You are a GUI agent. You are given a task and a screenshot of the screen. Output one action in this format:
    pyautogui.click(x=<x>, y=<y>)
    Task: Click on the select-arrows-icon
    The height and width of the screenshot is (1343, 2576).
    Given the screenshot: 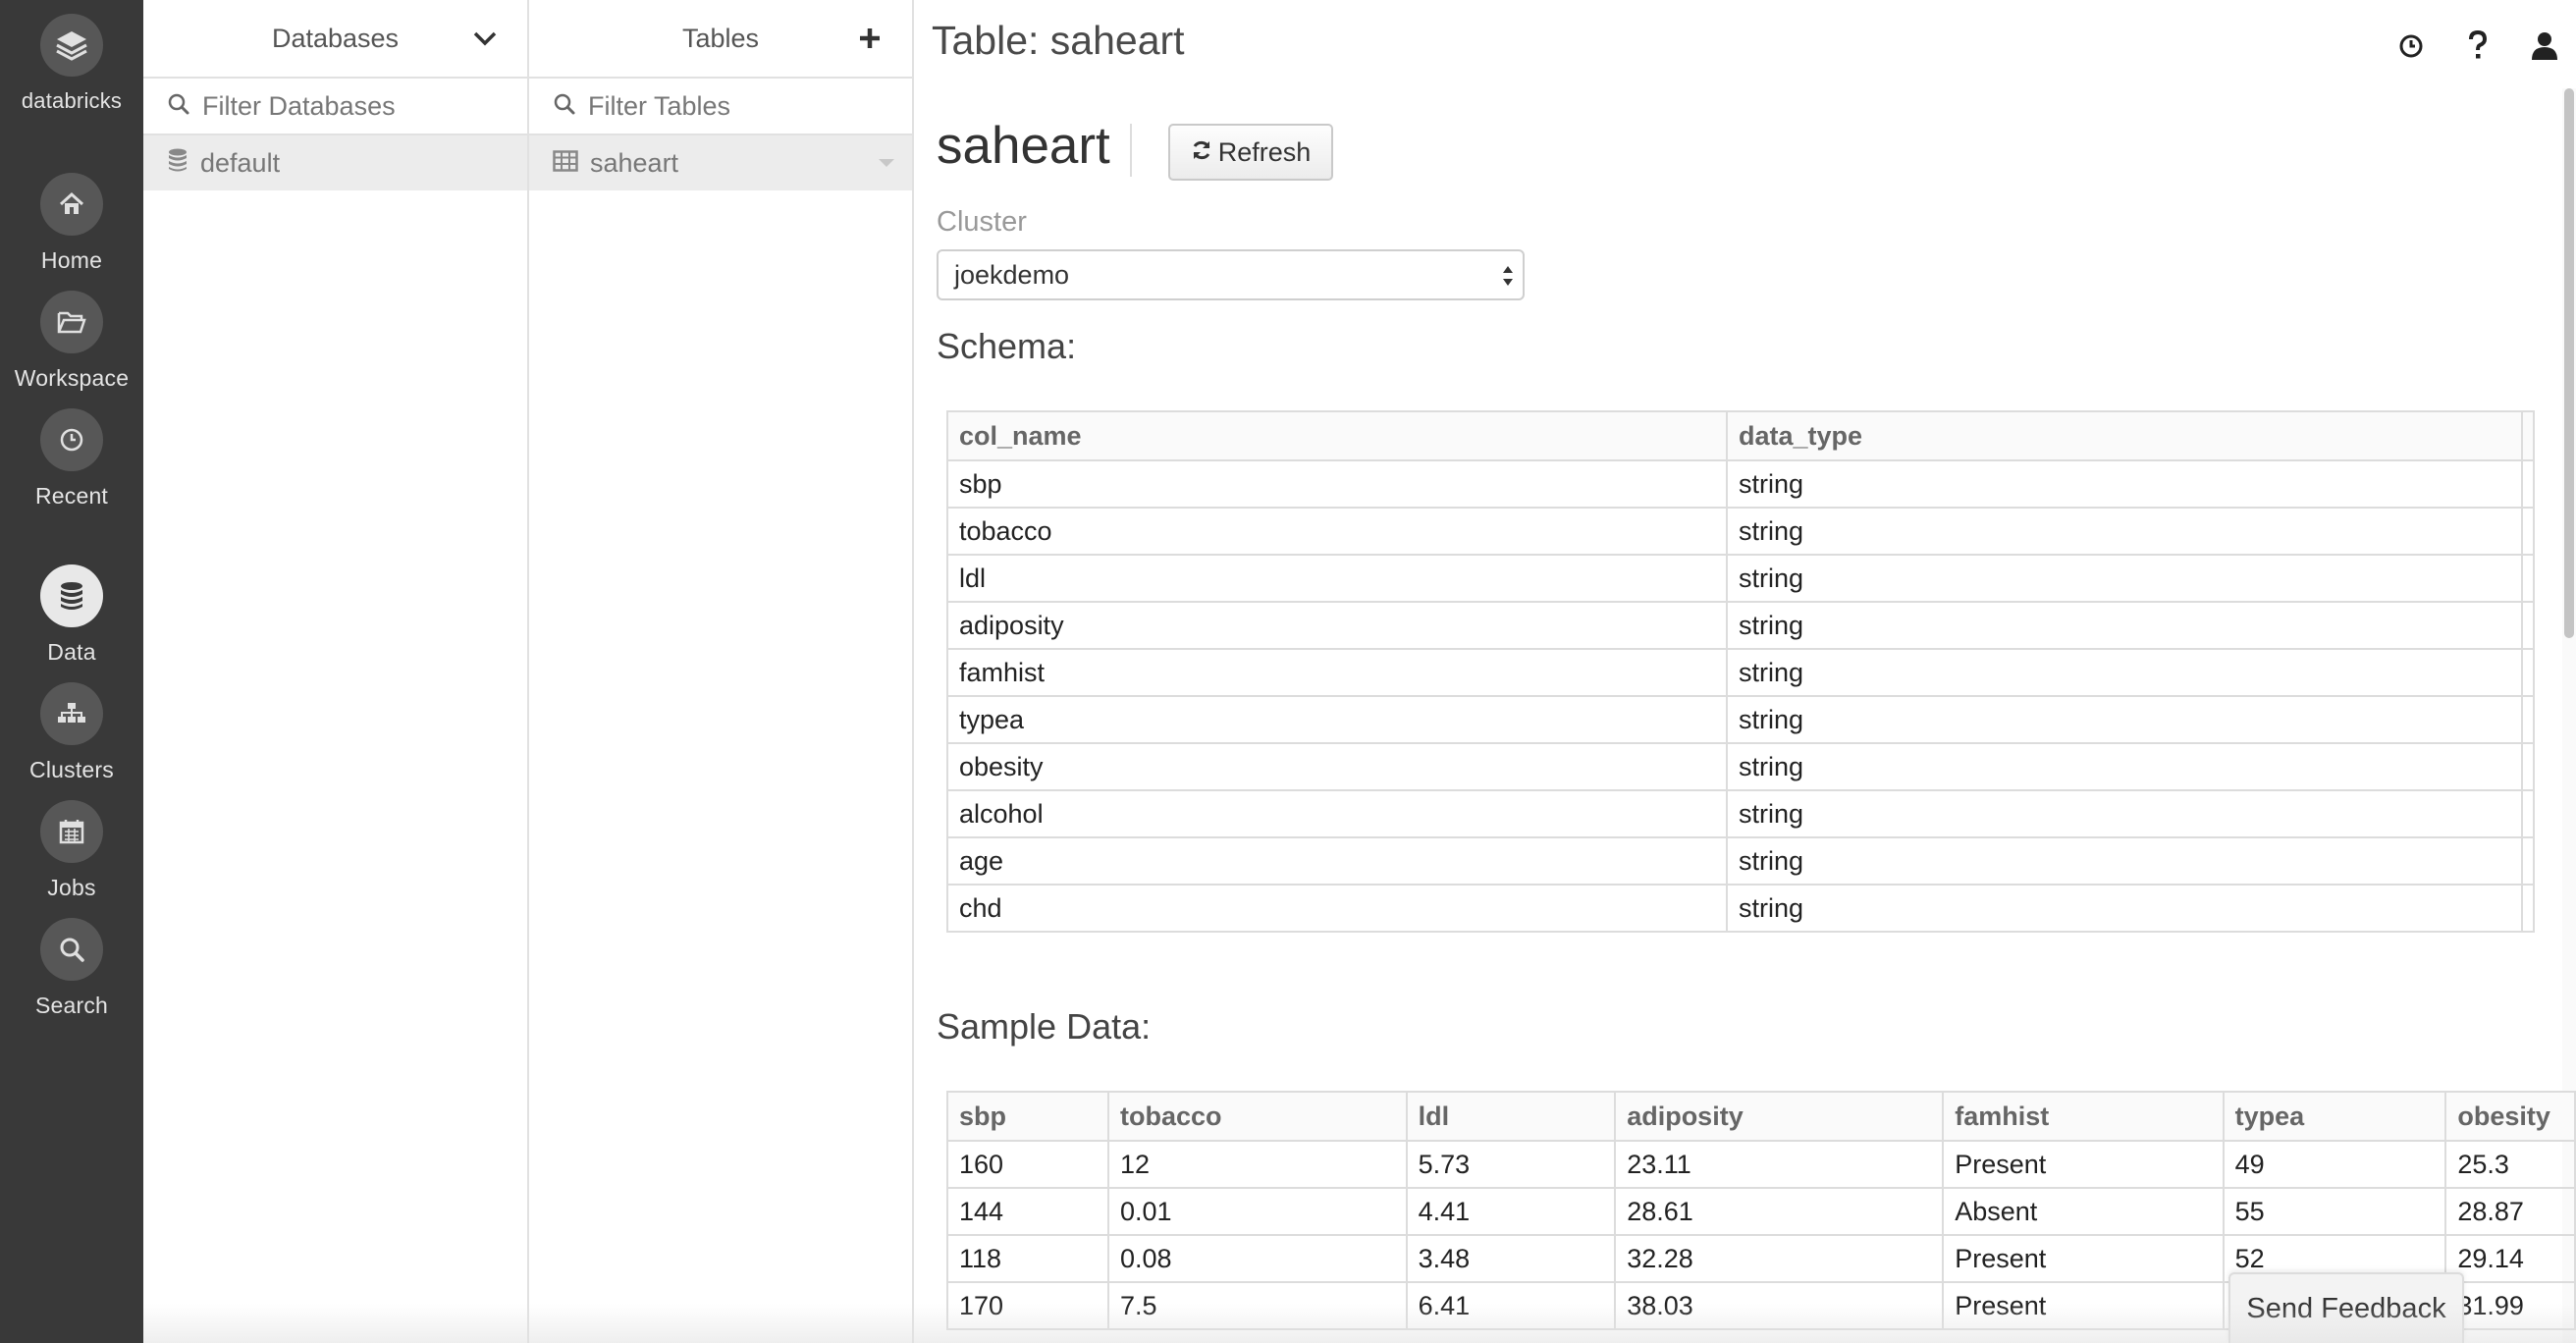 What is the action you would take?
    pyautogui.click(x=1508, y=279)
    